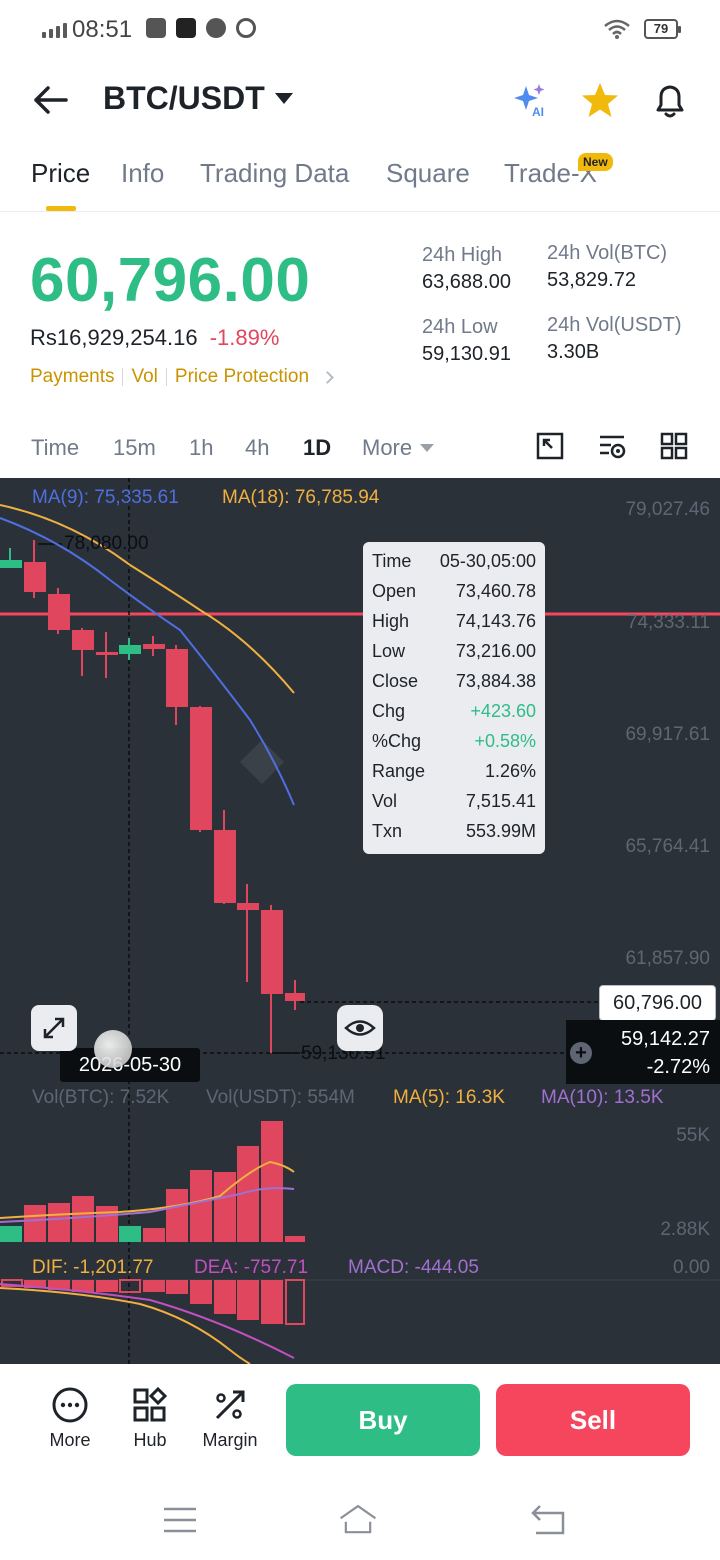 This screenshot has width=720, height=1560. I want to click on interval-more-label: More, so click(387, 447).